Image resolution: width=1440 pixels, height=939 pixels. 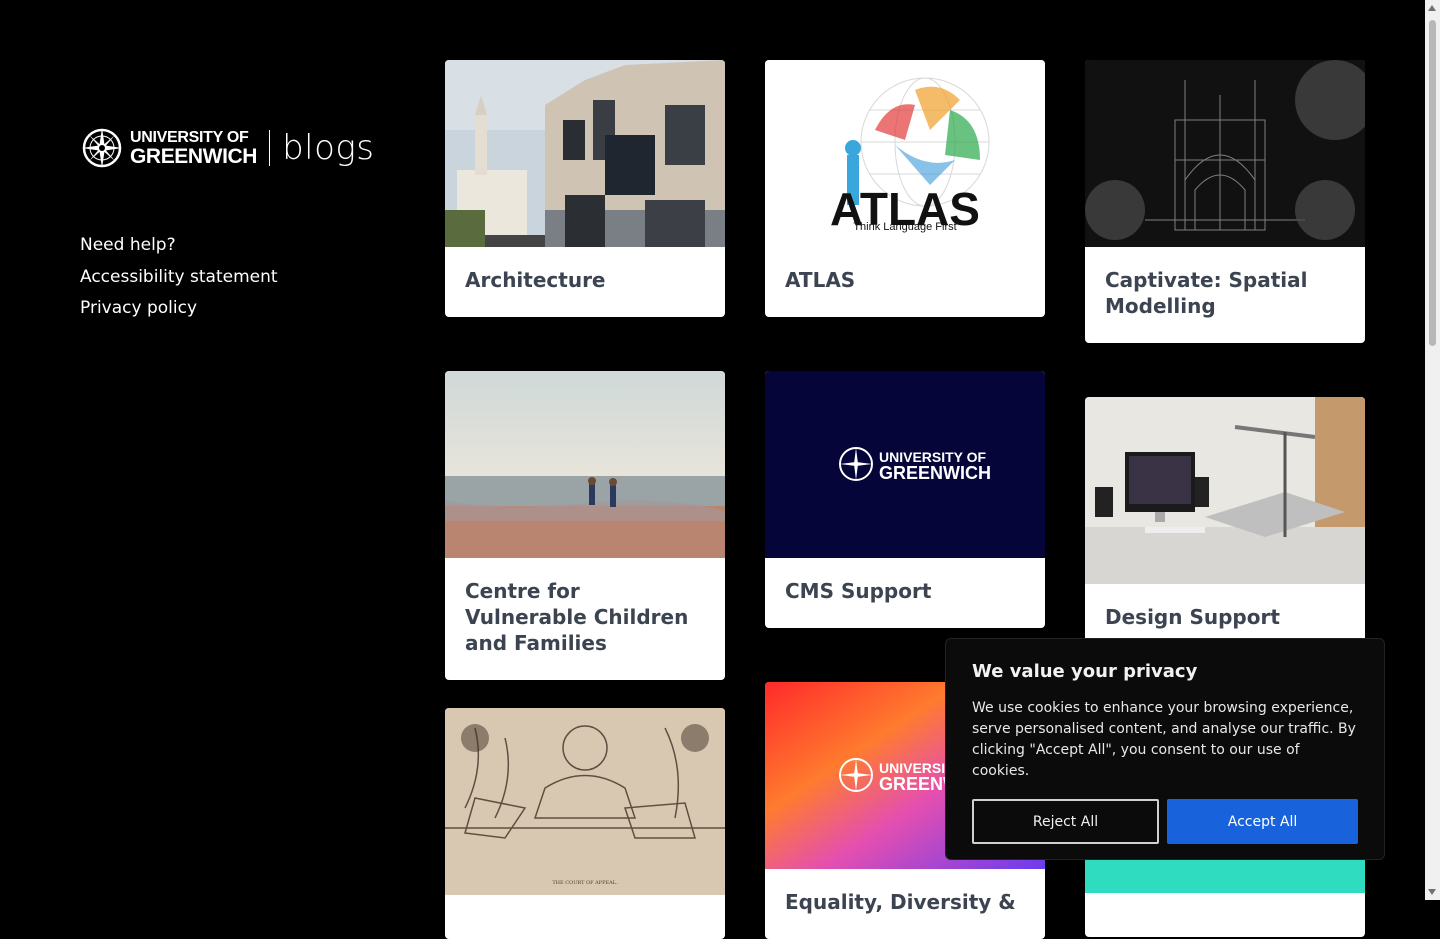 I want to click on card-title: Architecture, so click(x=535, y=280).